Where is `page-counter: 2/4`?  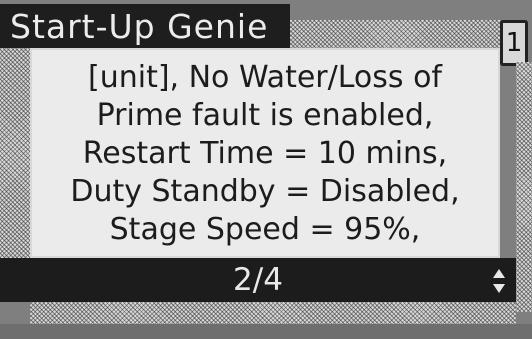
page-counter: 2/4 is located at coordinates (258, 280).